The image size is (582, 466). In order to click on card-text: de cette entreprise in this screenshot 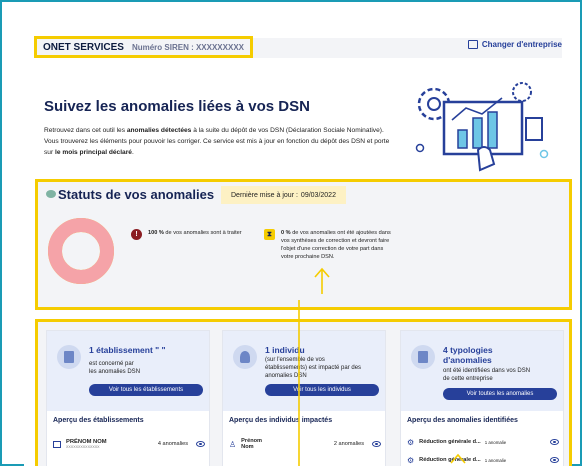, I will do `click(468, 379)`.